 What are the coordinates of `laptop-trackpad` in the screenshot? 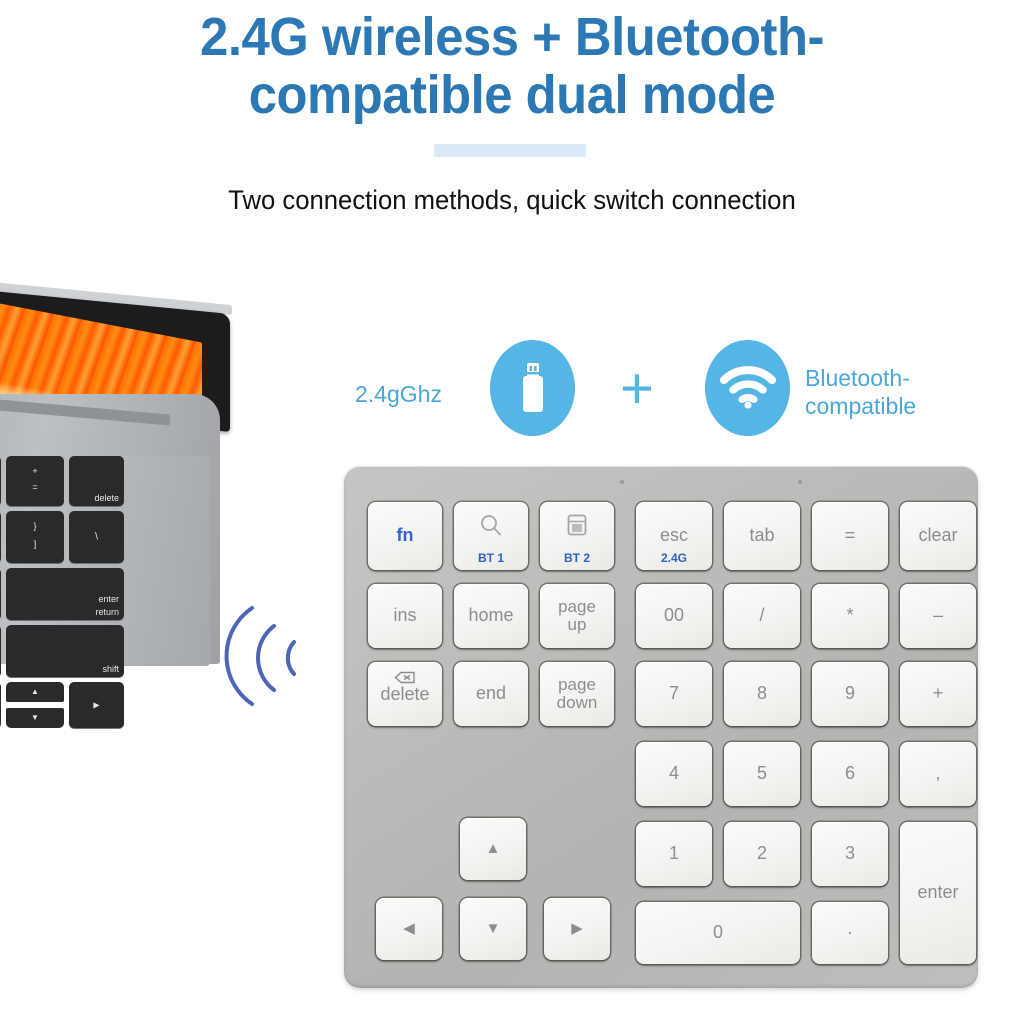 It's located at (164, 561).